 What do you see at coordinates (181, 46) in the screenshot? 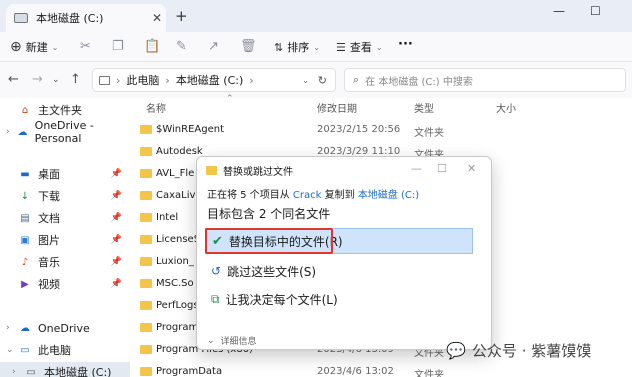
I see `rename-icon: ✎` at bounding box center [181, 46].